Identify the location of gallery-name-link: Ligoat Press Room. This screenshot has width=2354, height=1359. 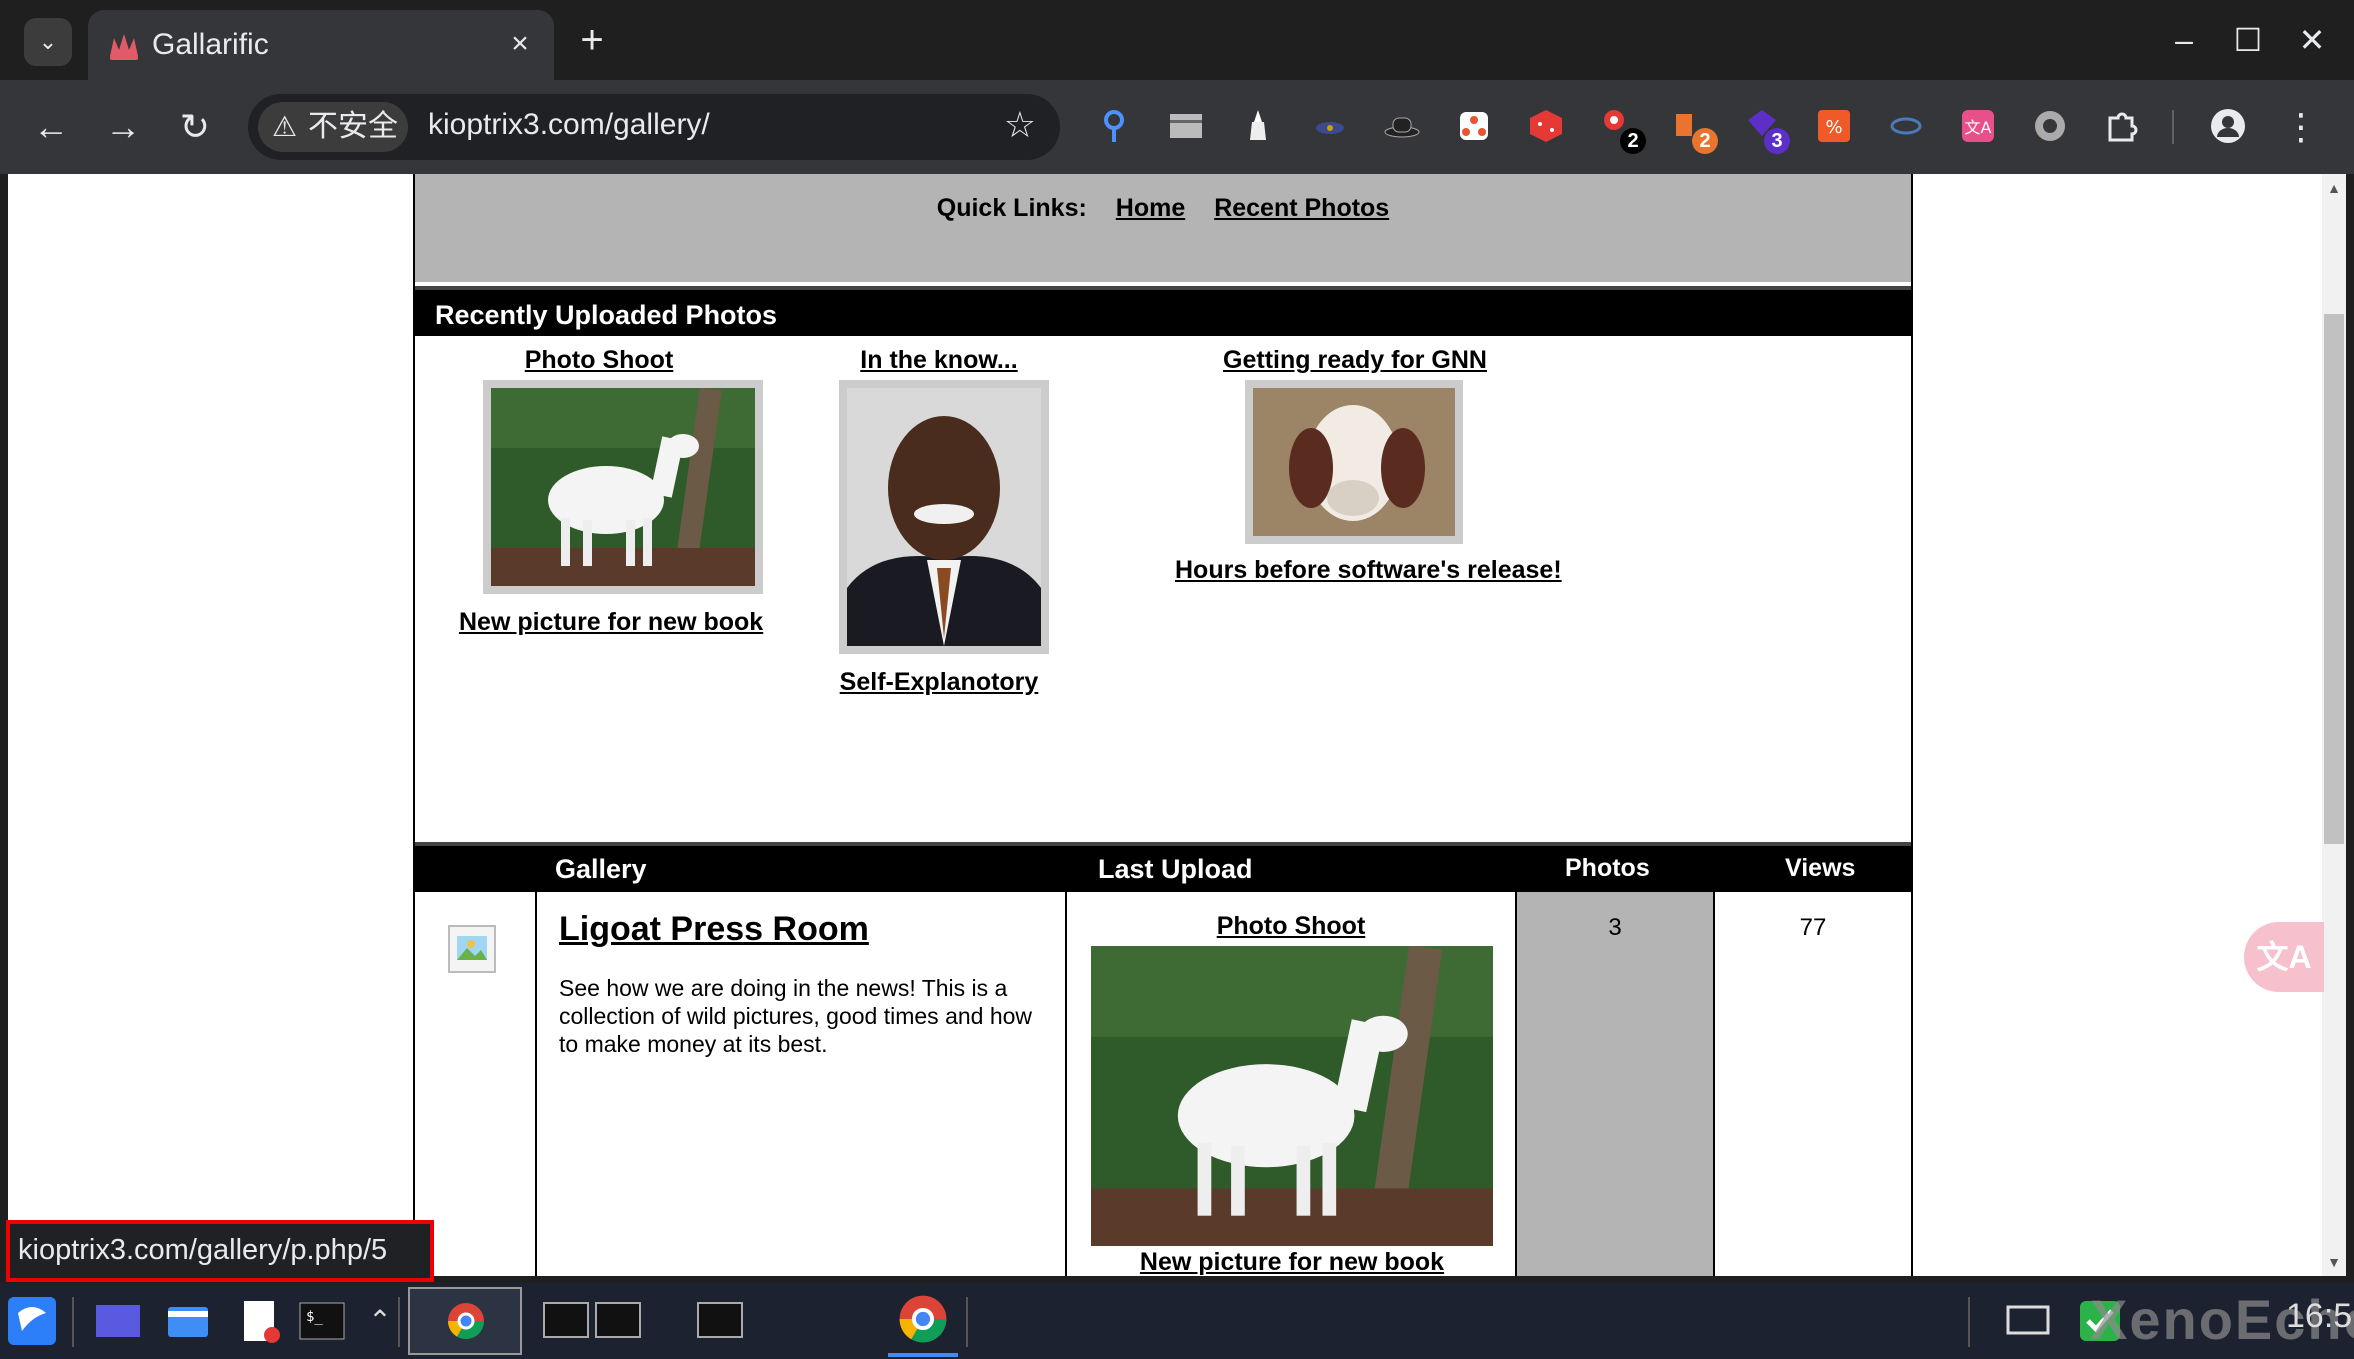
(714, 929).